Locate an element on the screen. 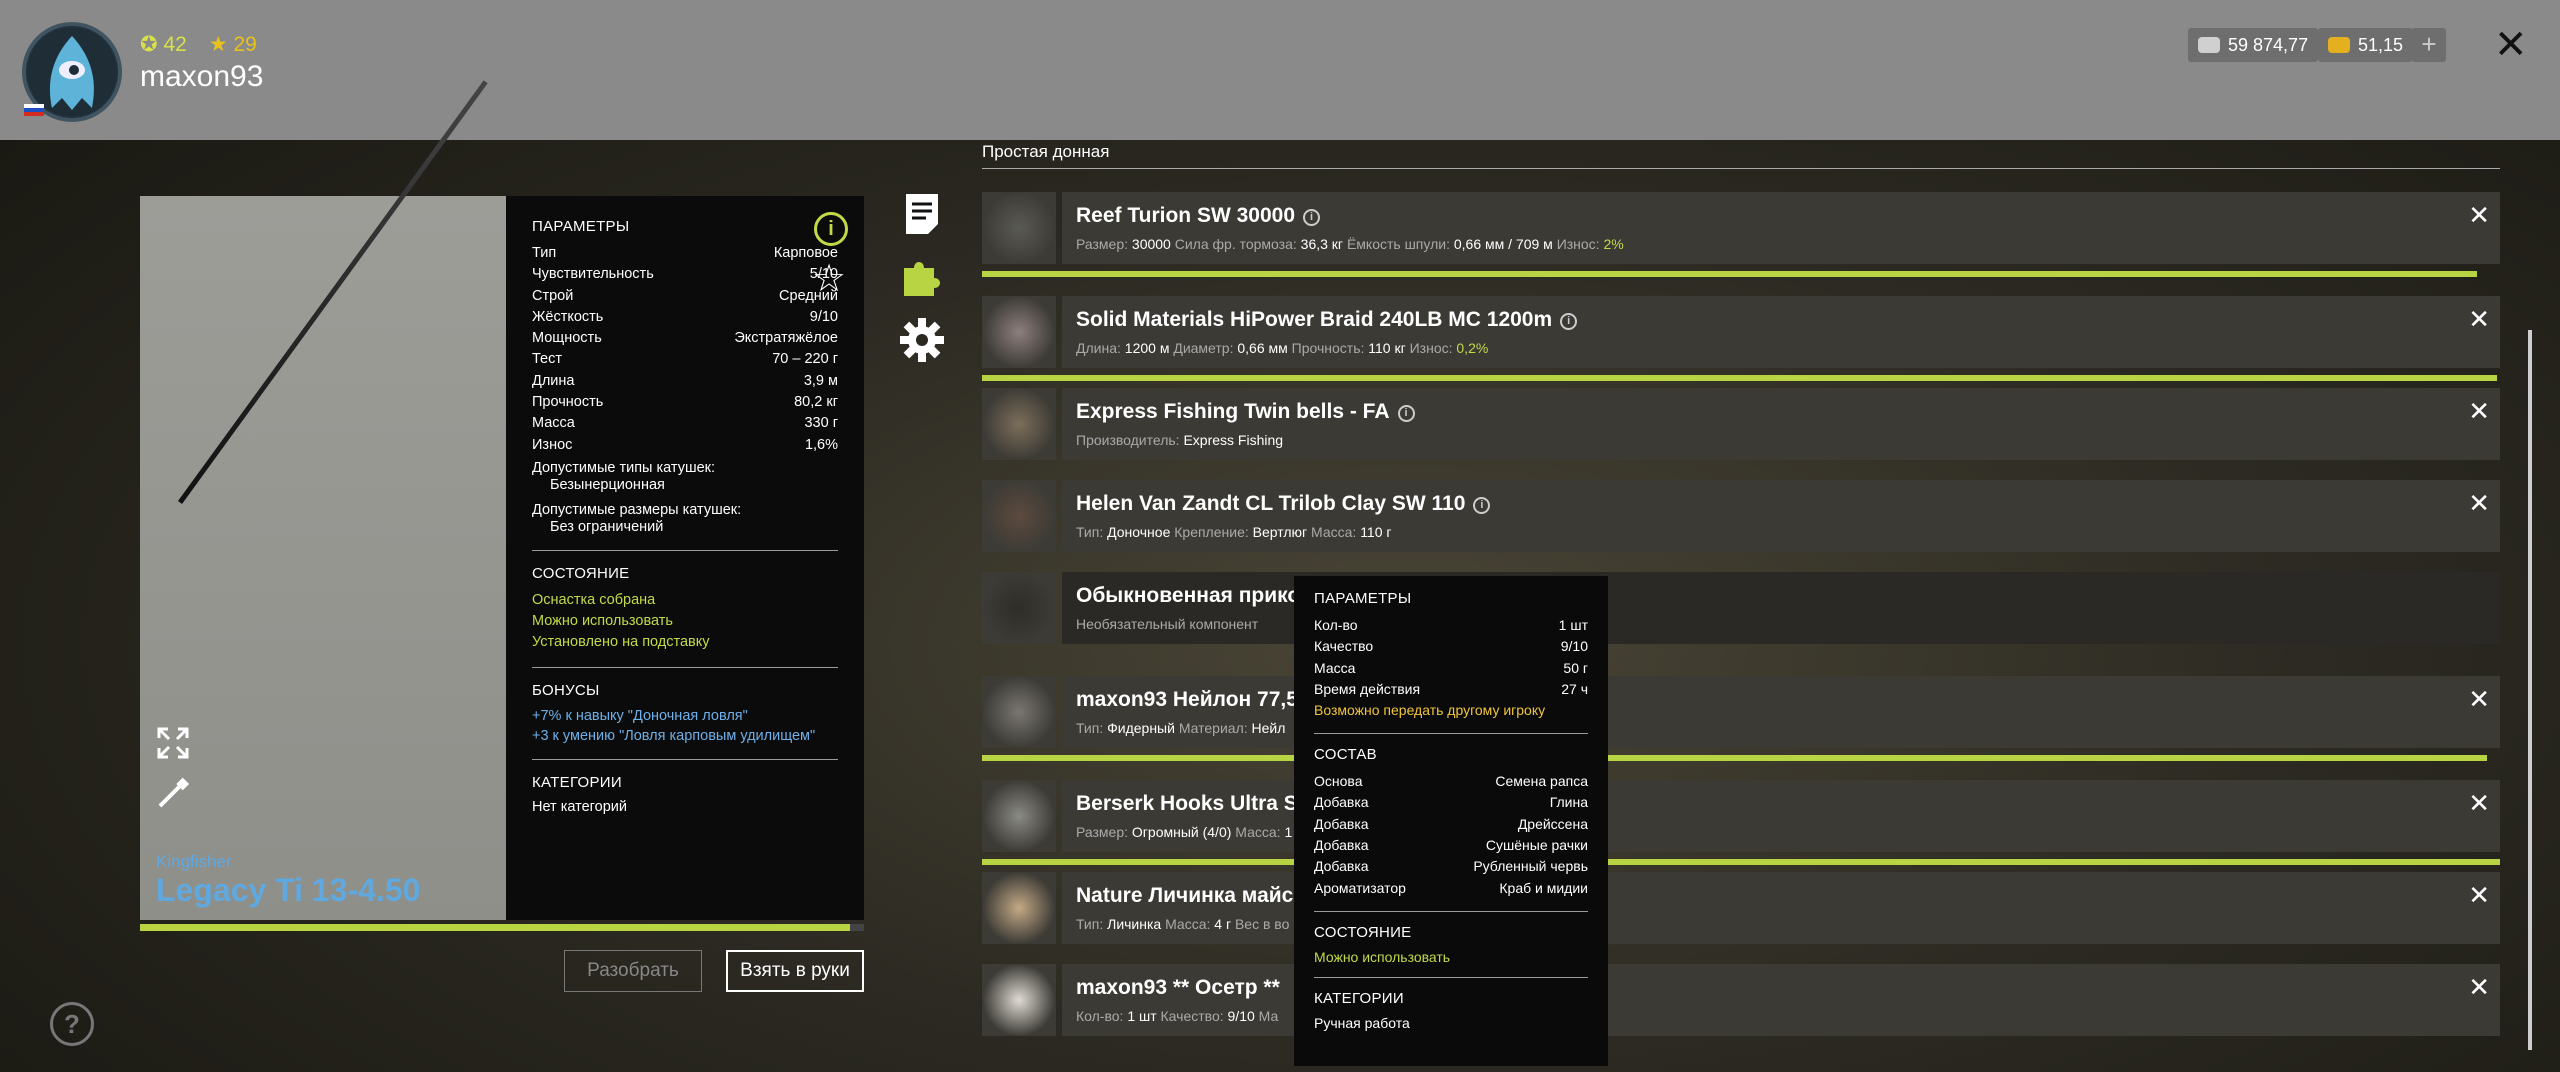 This screenshot has height=1072, width=2560. spec-value: 1 шт is located at coordinates (1142, 1016).